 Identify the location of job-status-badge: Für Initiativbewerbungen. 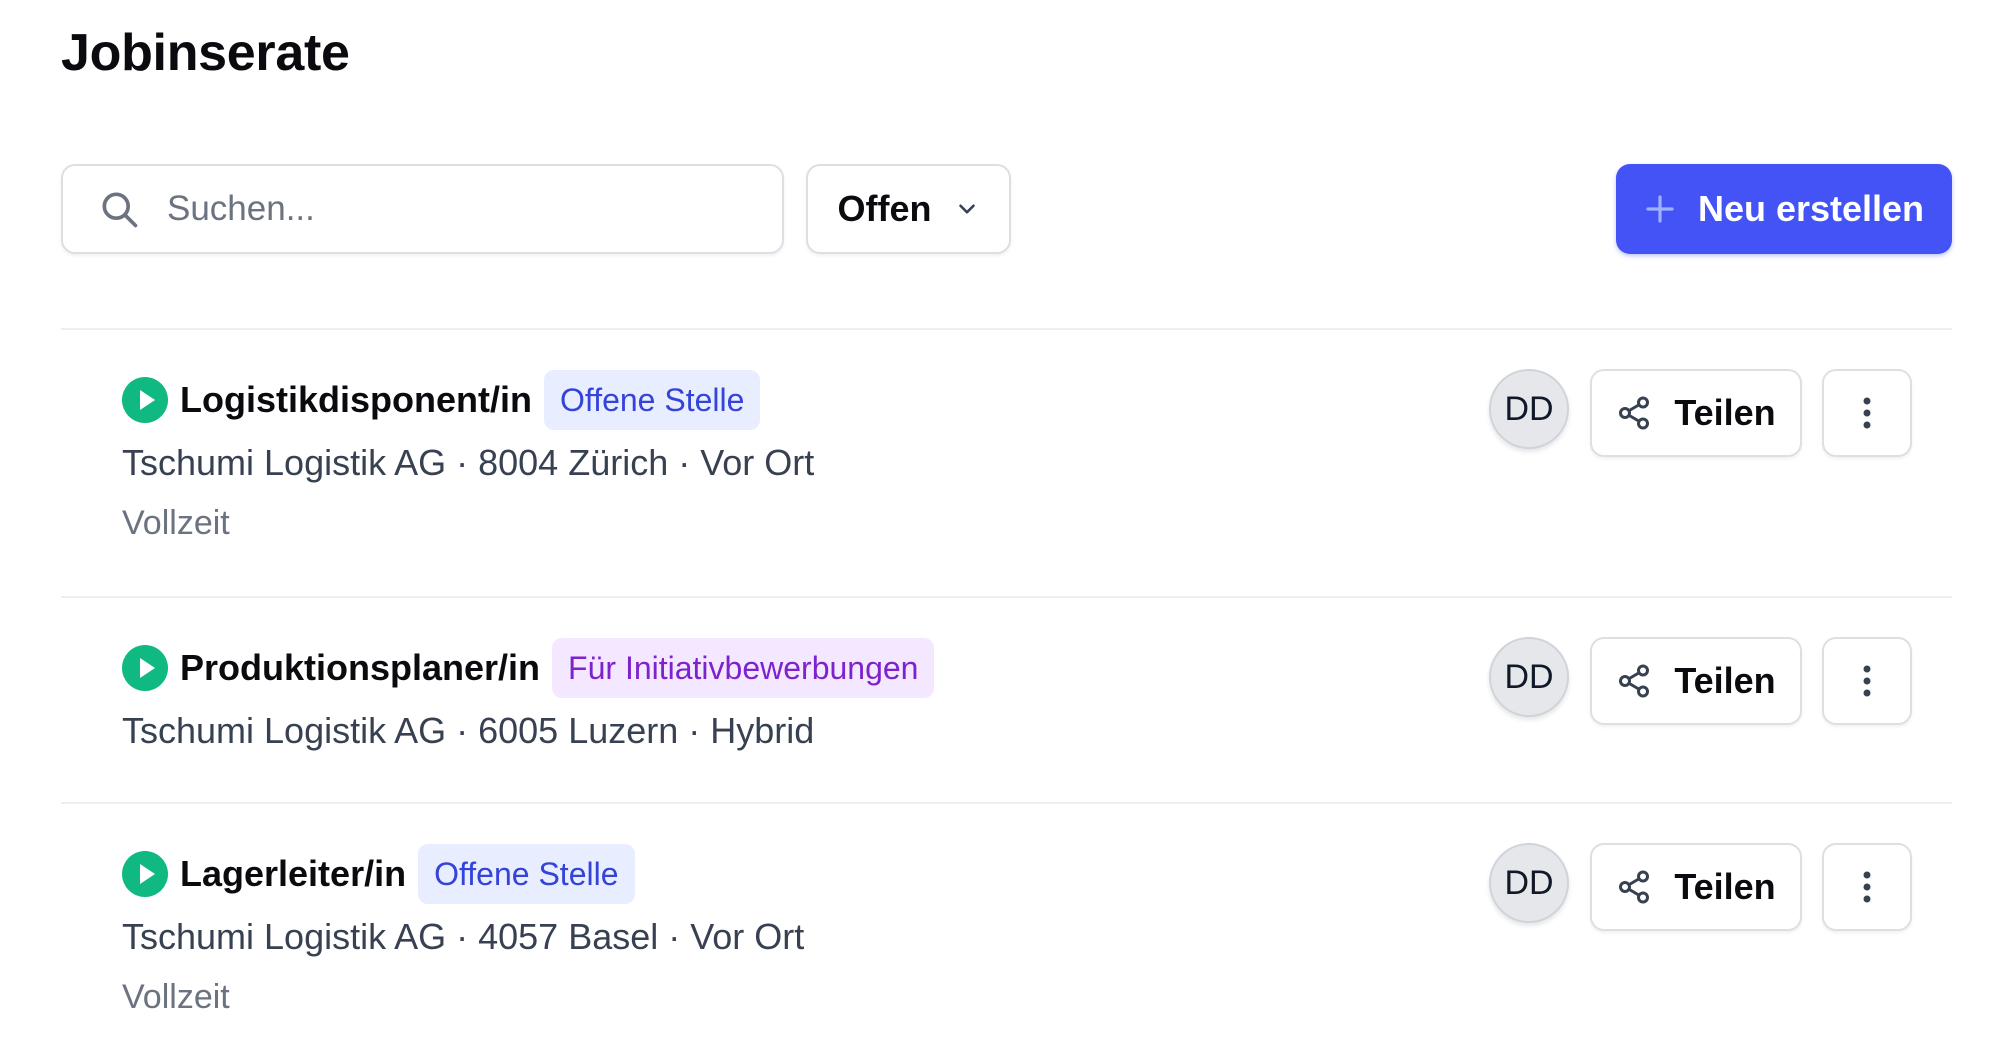
(743, 668).